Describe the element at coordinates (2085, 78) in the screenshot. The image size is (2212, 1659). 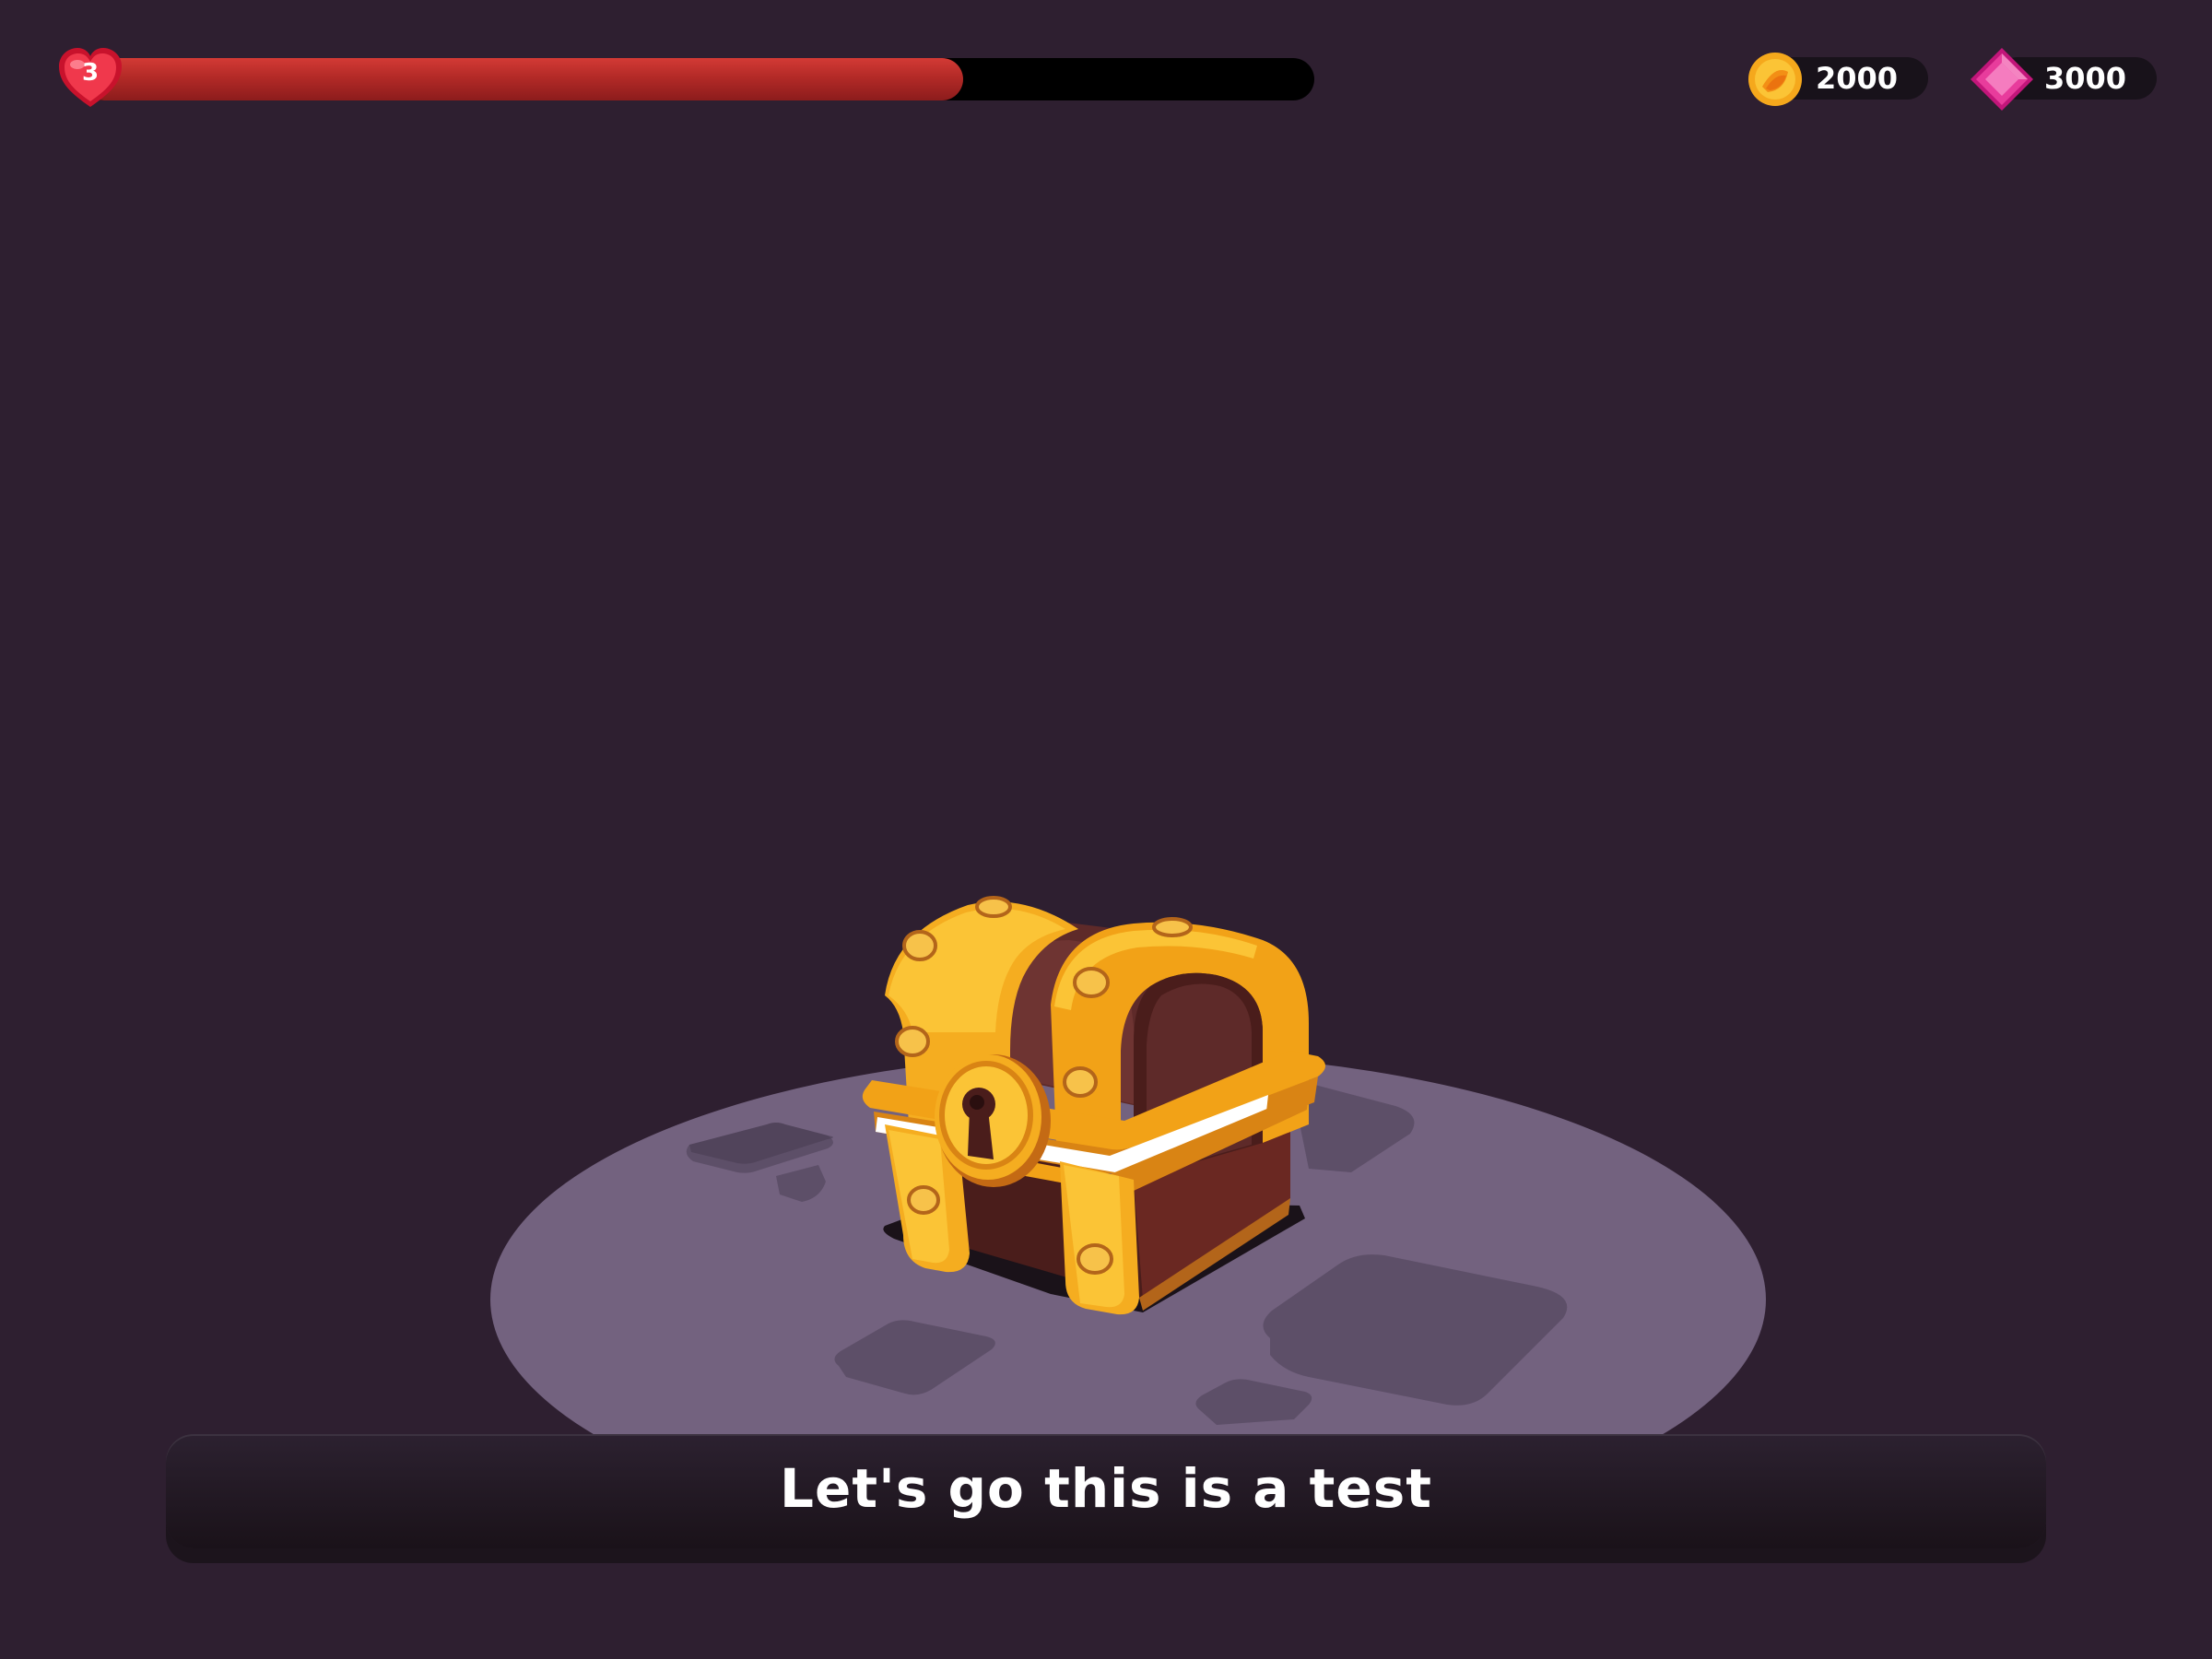
I see `gems-value: 3000` at that location.